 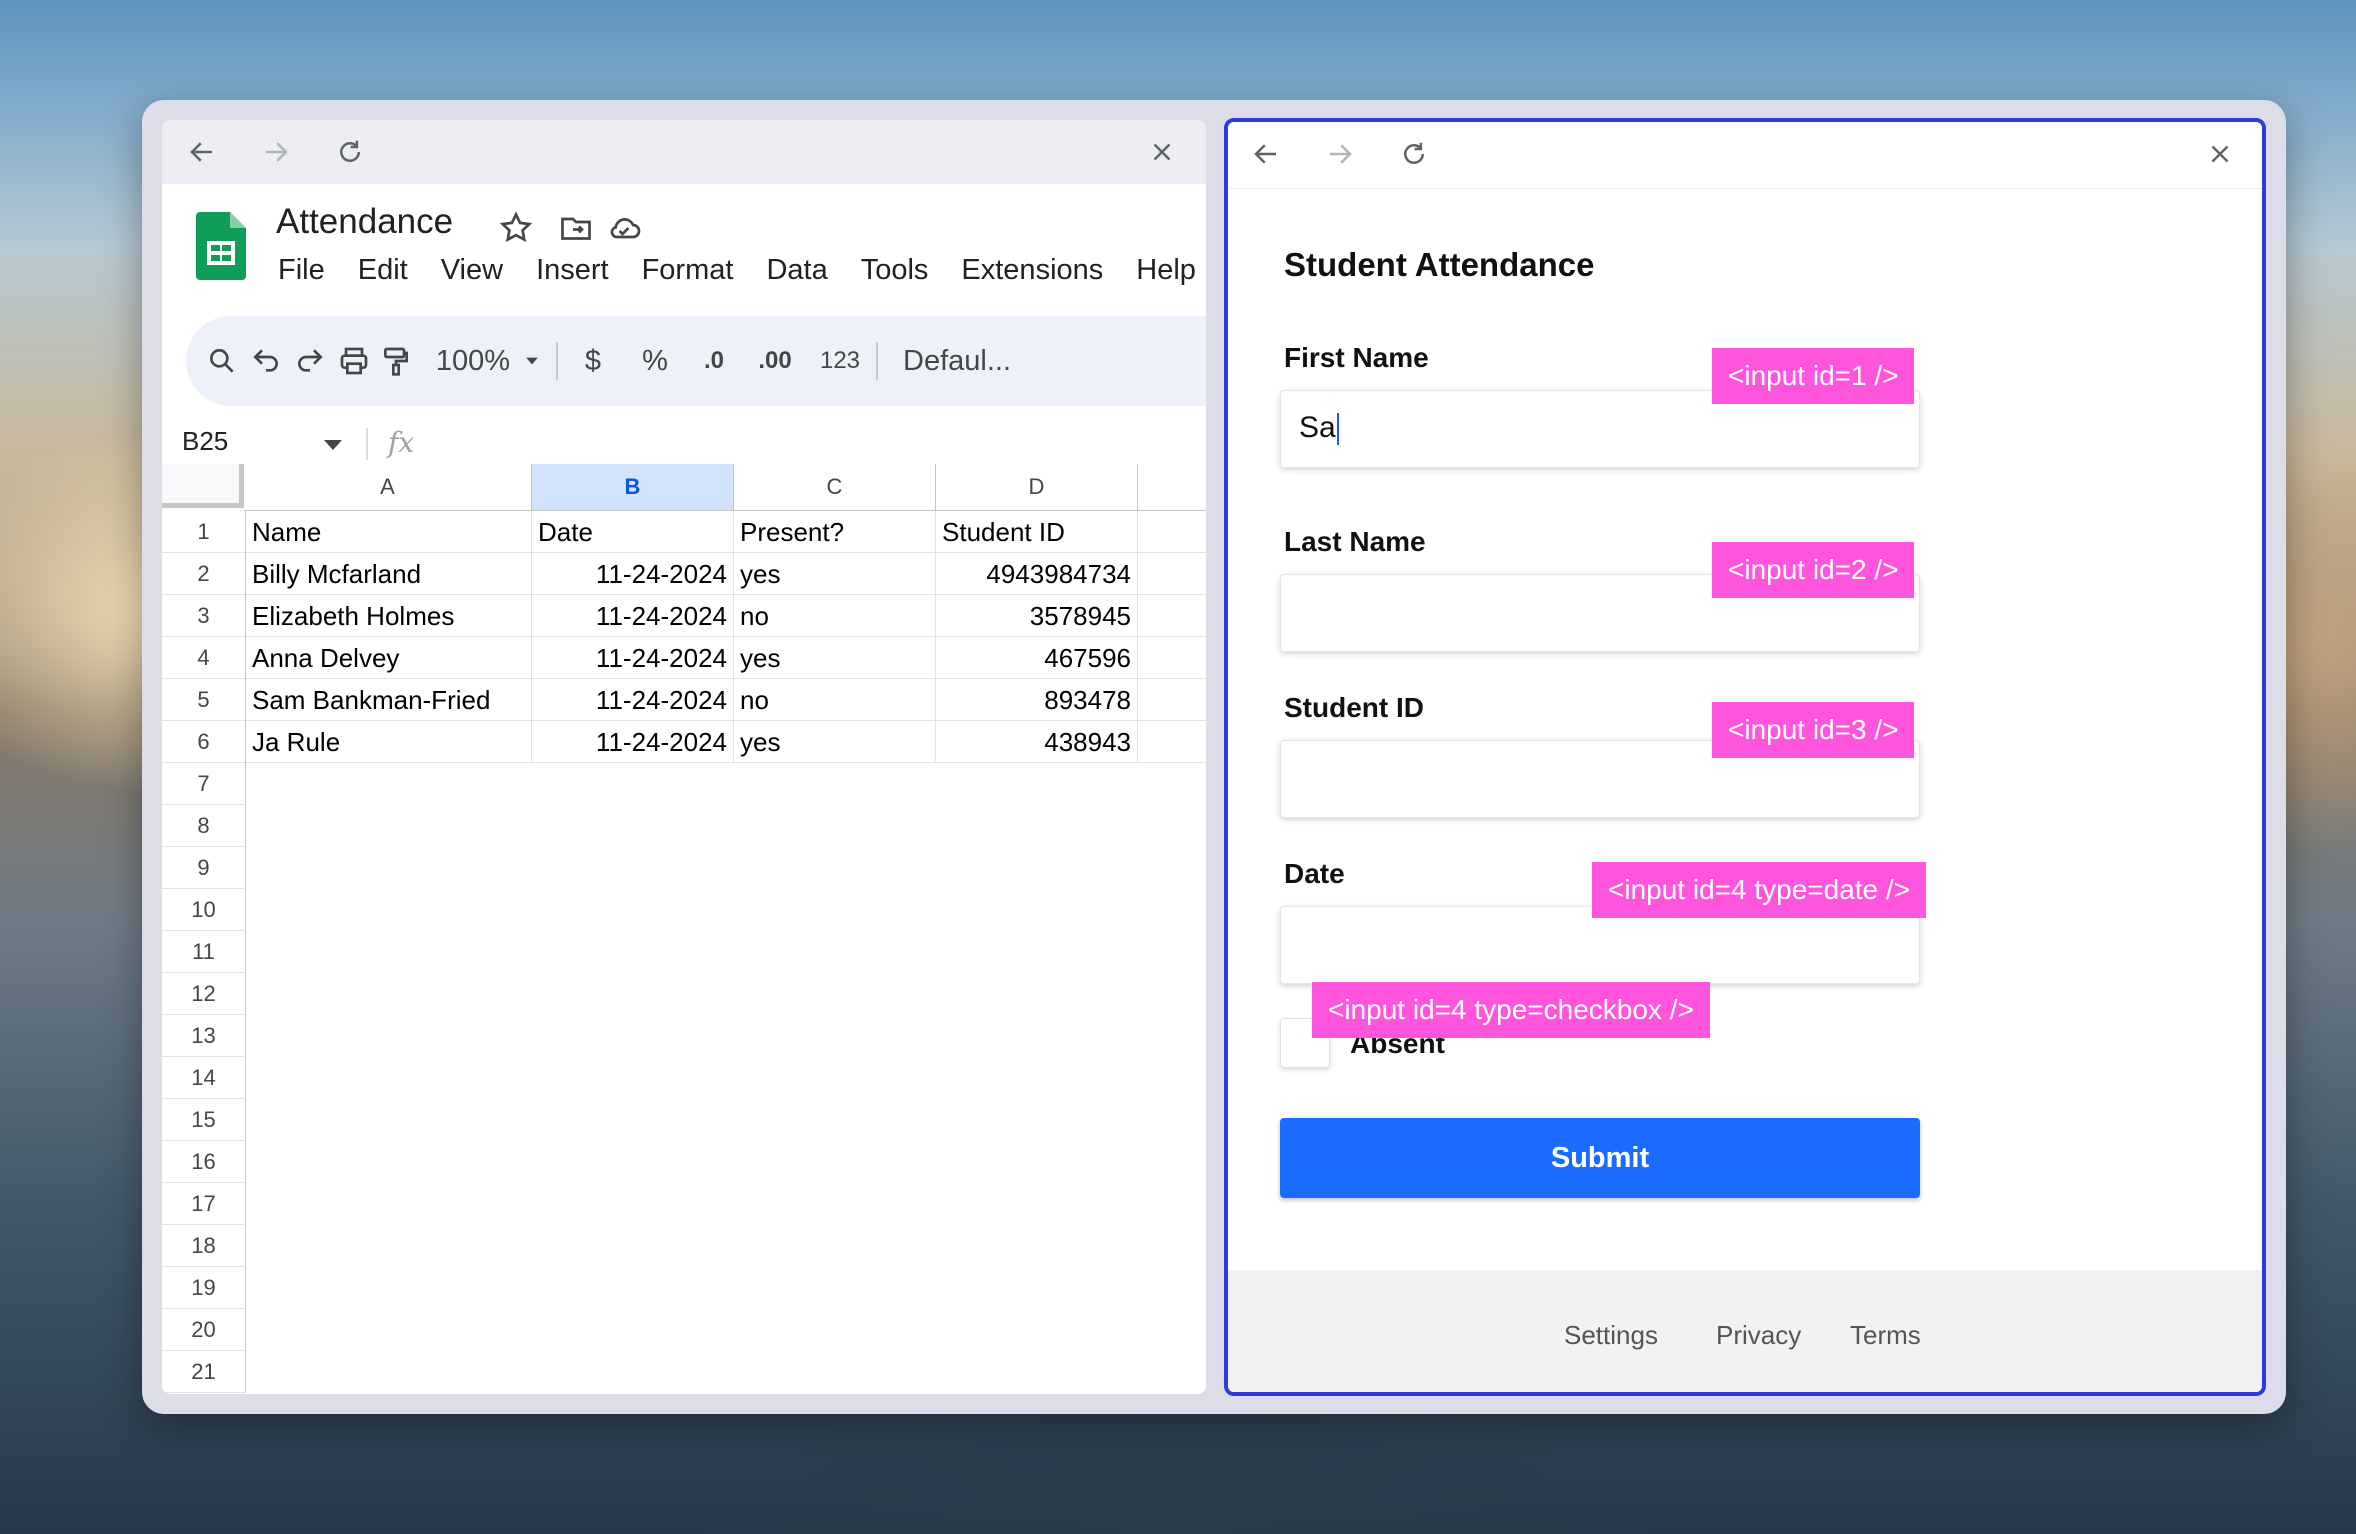 I want to click on undo-icon, so click(x=266, y=361).